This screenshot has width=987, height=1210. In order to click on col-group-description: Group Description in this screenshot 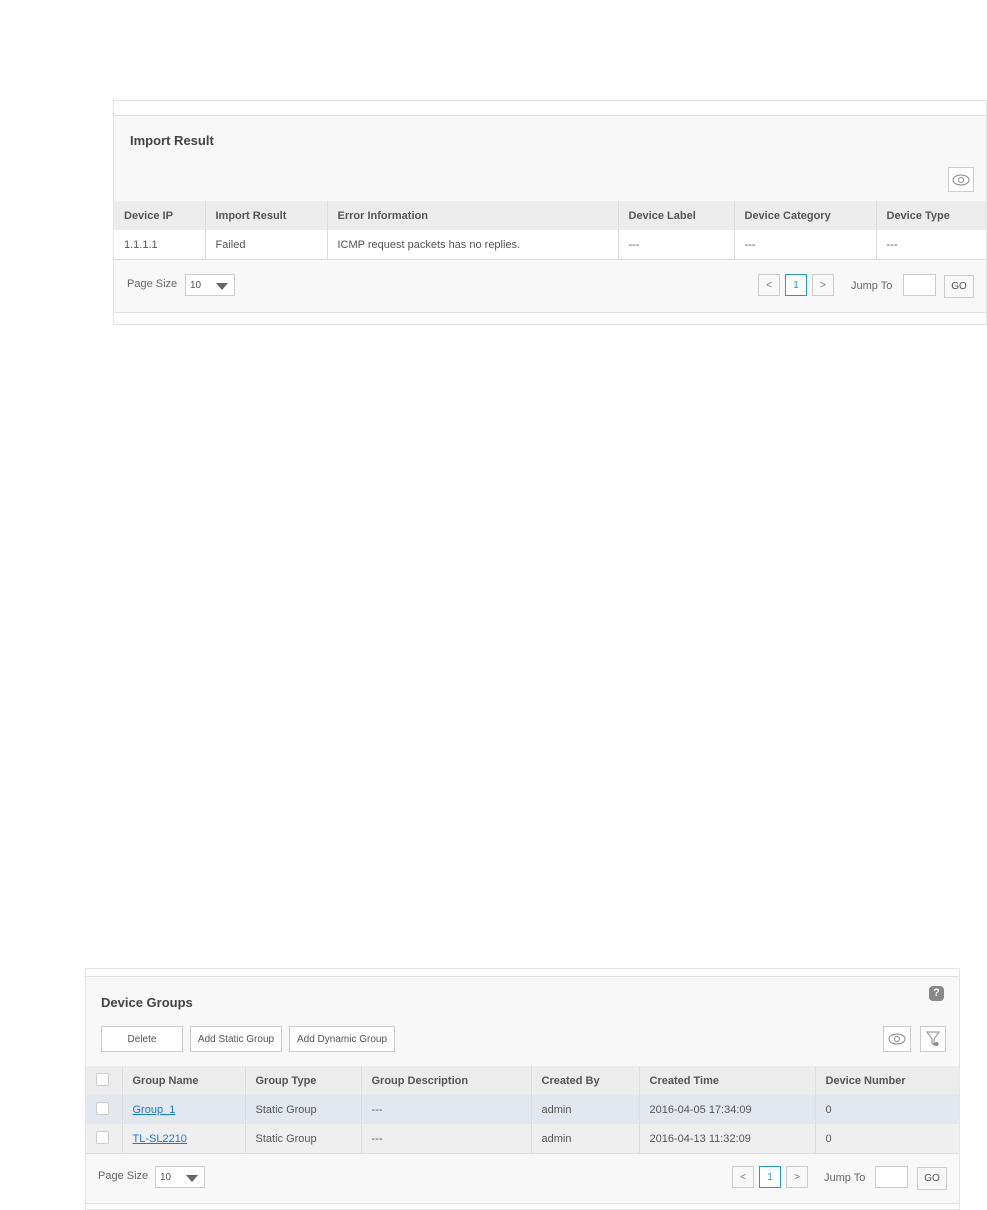, I will do `click(446, 1080)`.